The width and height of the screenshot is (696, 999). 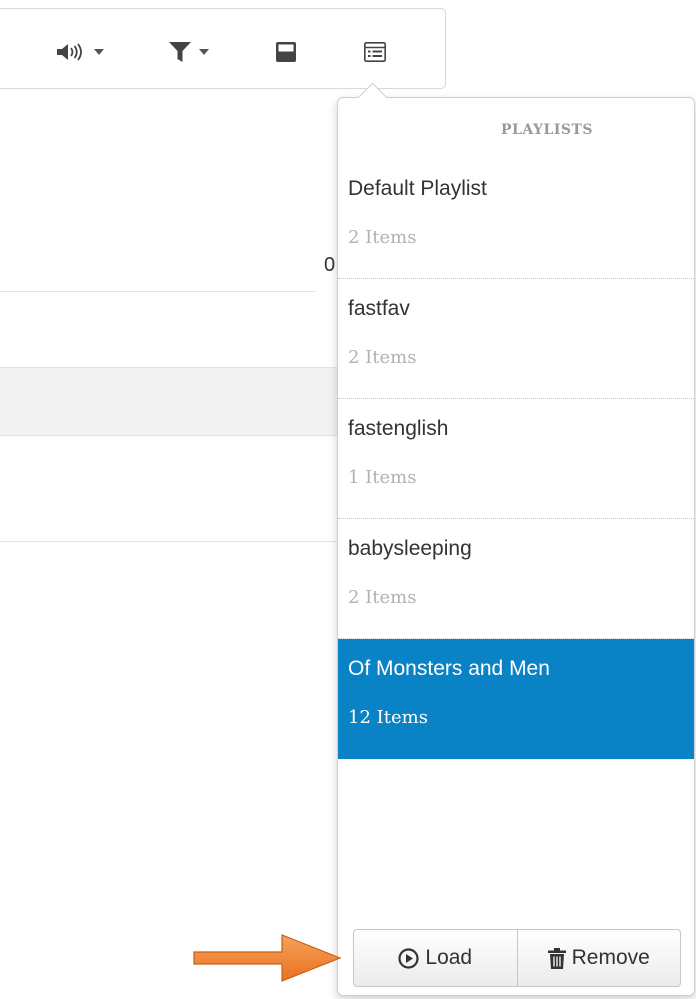 What do you see at coordinates (410, 548) in the screenshot?
I see `playlist-name: babysleeping` at bounding box center [410, 548].